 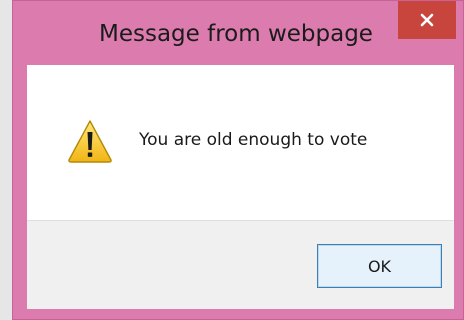 I want to click on warning-icon, so click(x=90, y=141).